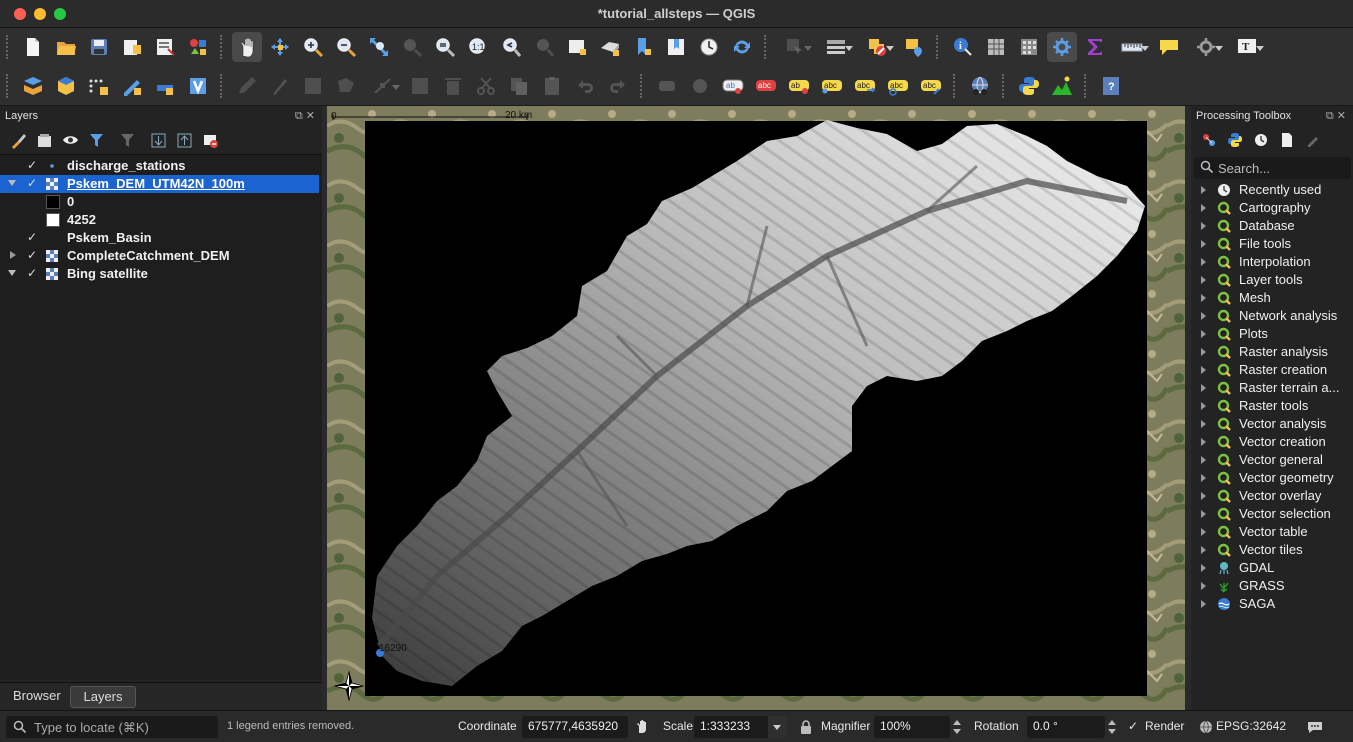 The height and width of the screenshot is (742, 1353). What do you see at coordinates (1272, 496) in the screenshot?
I see `toolbox-group-item: Vector overlay` at bounding box center [1272, 496].